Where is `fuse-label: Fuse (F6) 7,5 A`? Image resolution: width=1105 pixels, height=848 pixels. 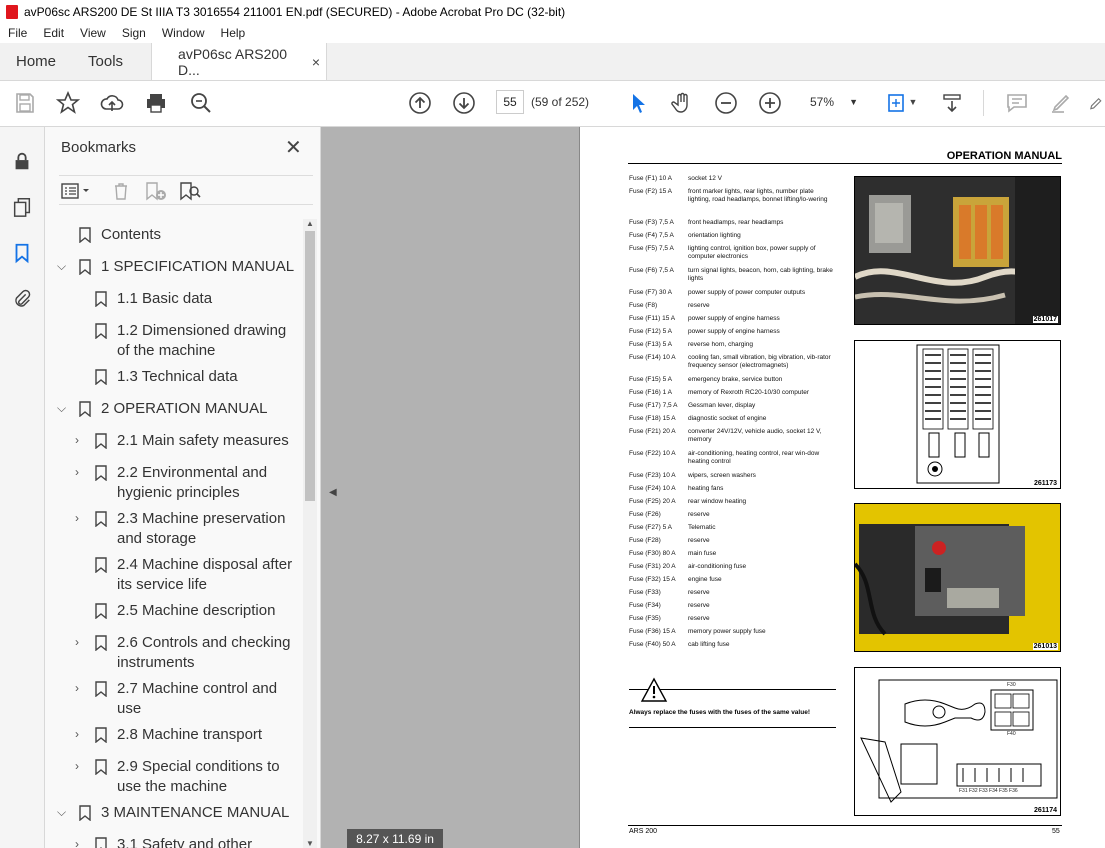 fuse-label: Fuse (F6) 7,5 A is located at coordinates (651, 270).